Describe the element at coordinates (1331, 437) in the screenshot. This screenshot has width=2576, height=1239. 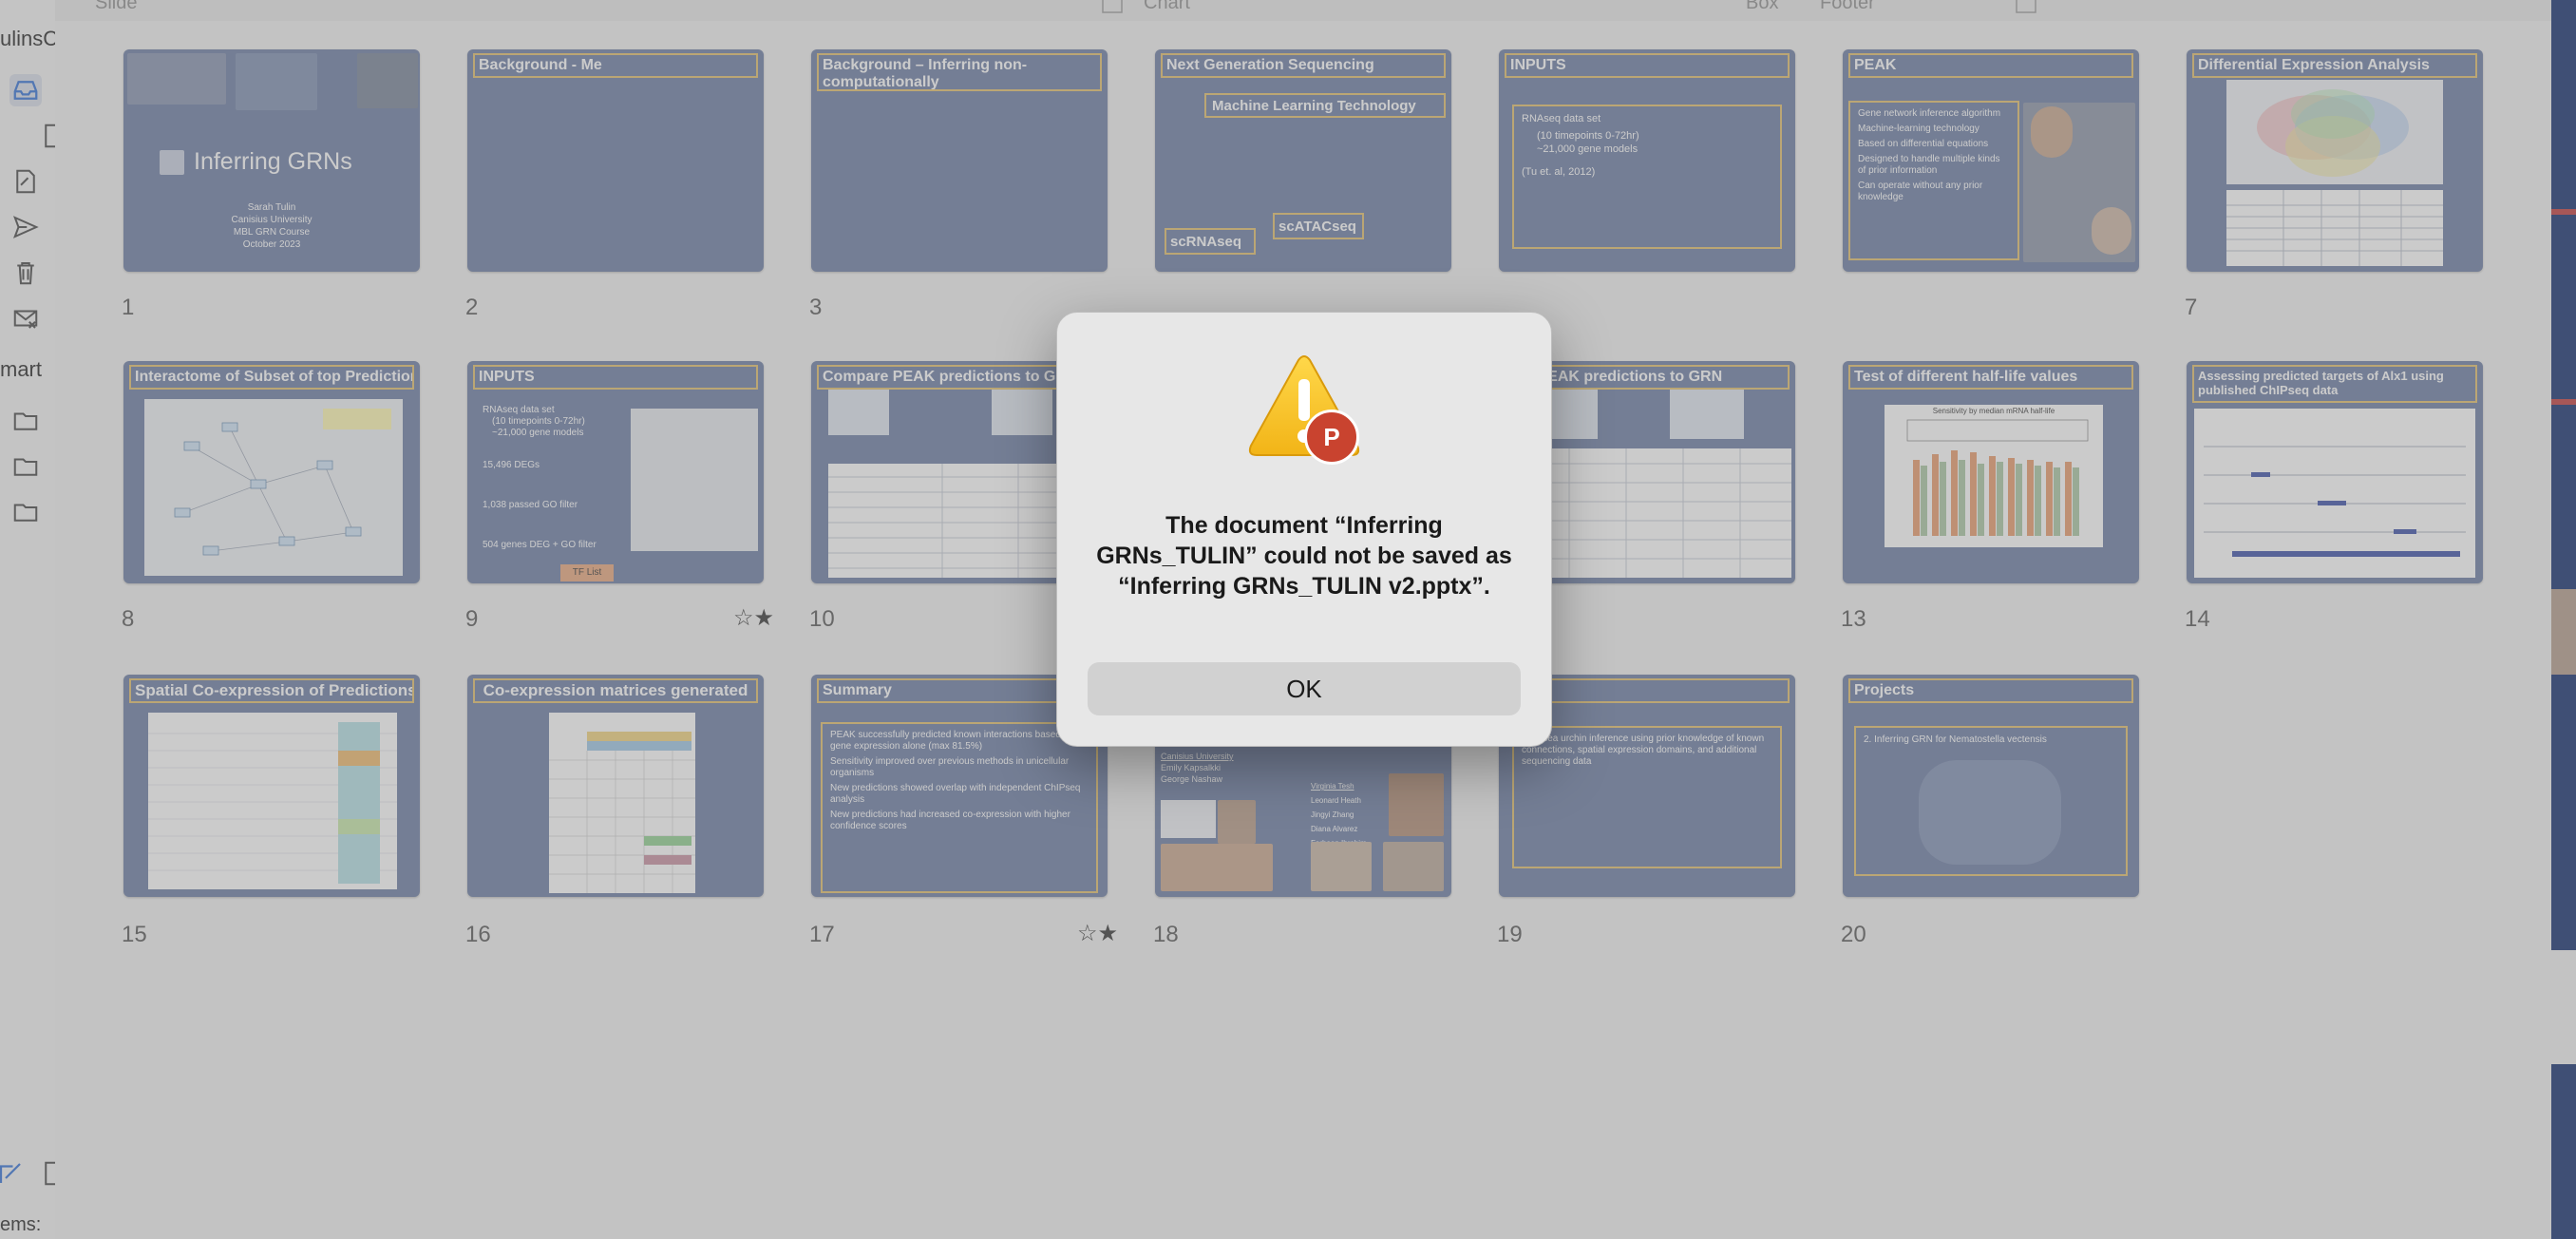
I see `powerpoint-app-icon: P` at that location.